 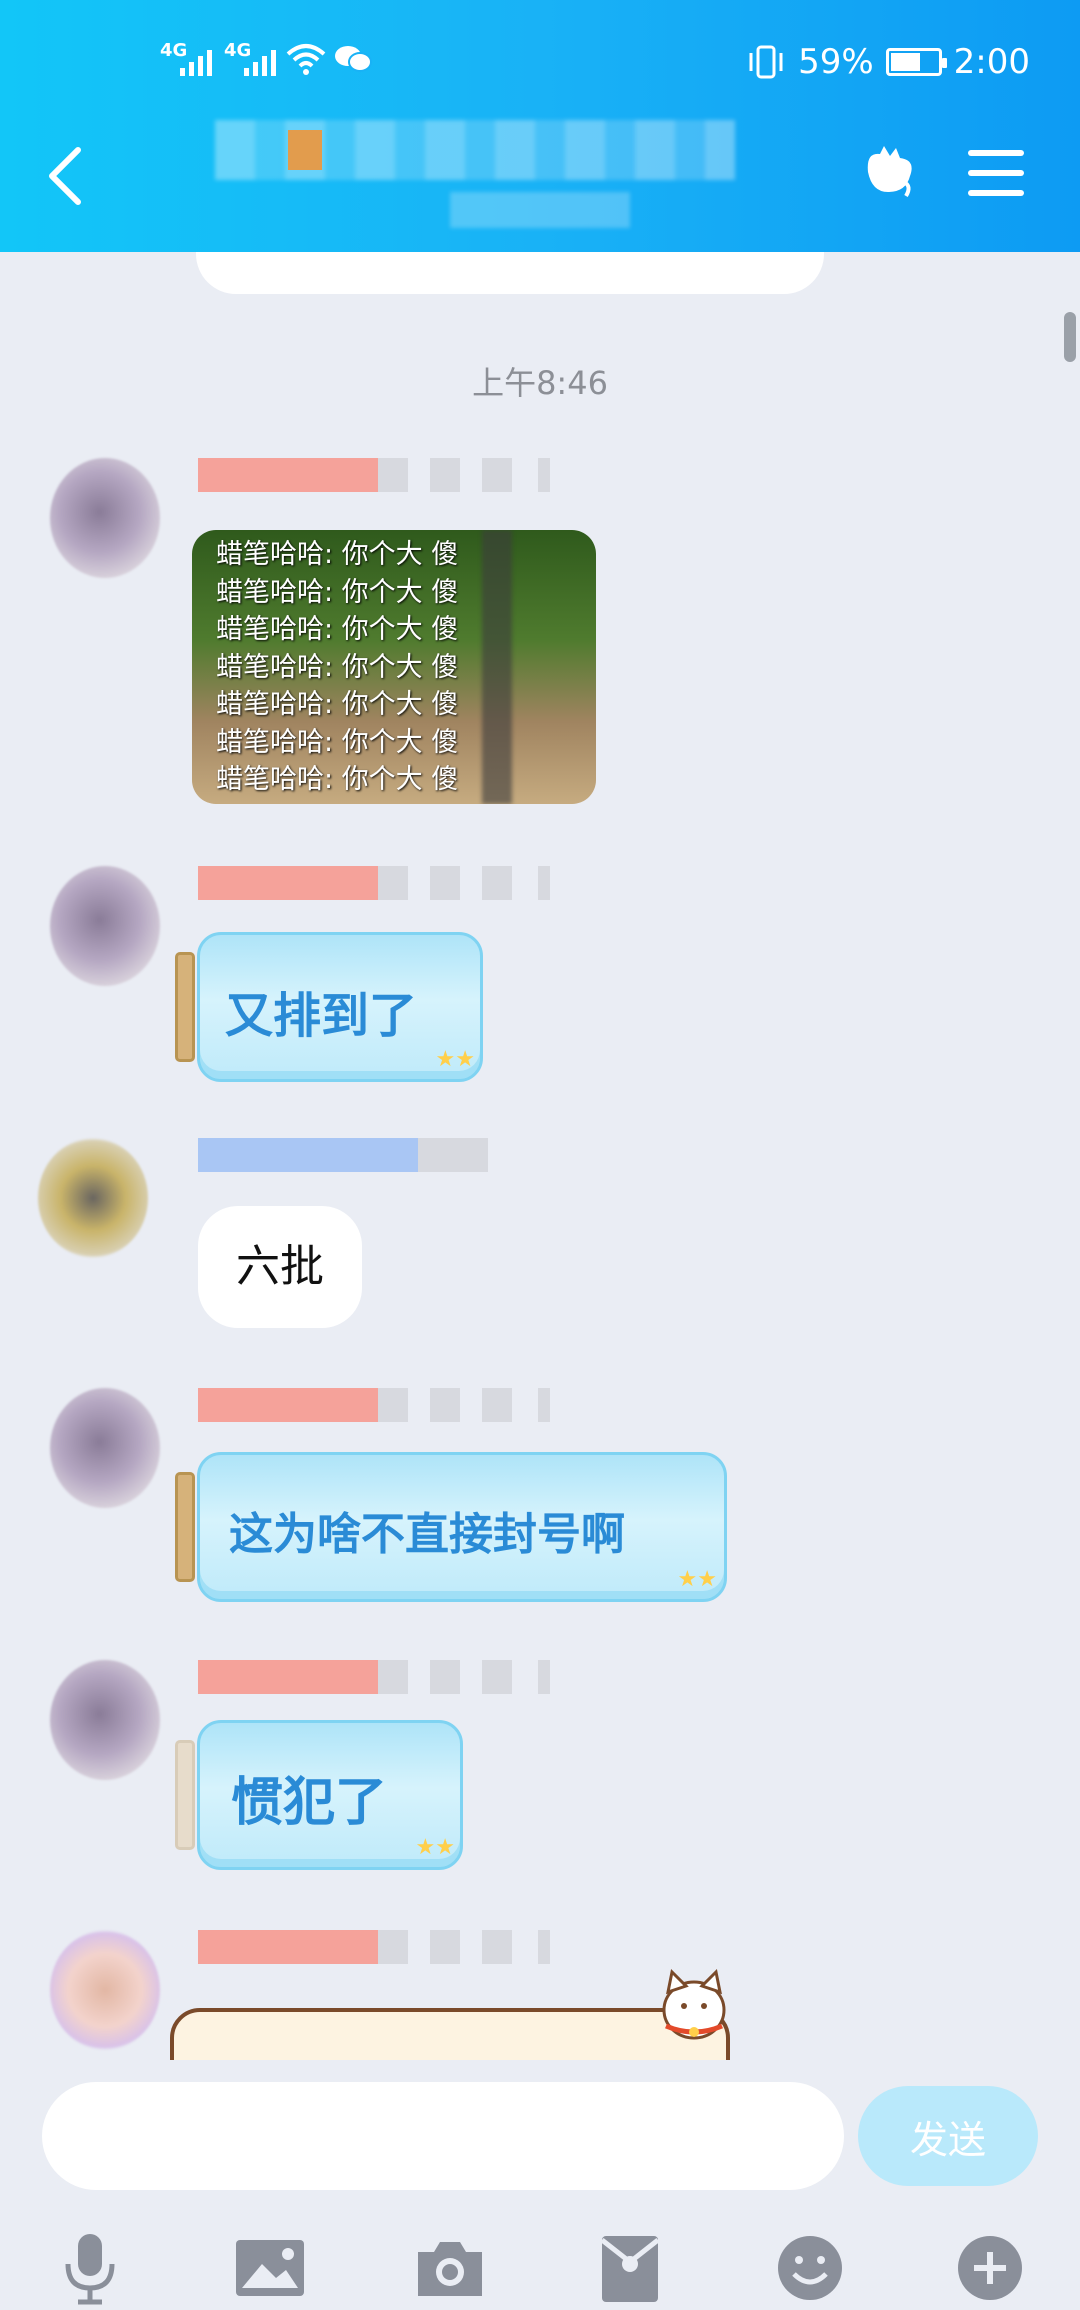 I want to click on input-toolbar, so click(x=540, y=2269).